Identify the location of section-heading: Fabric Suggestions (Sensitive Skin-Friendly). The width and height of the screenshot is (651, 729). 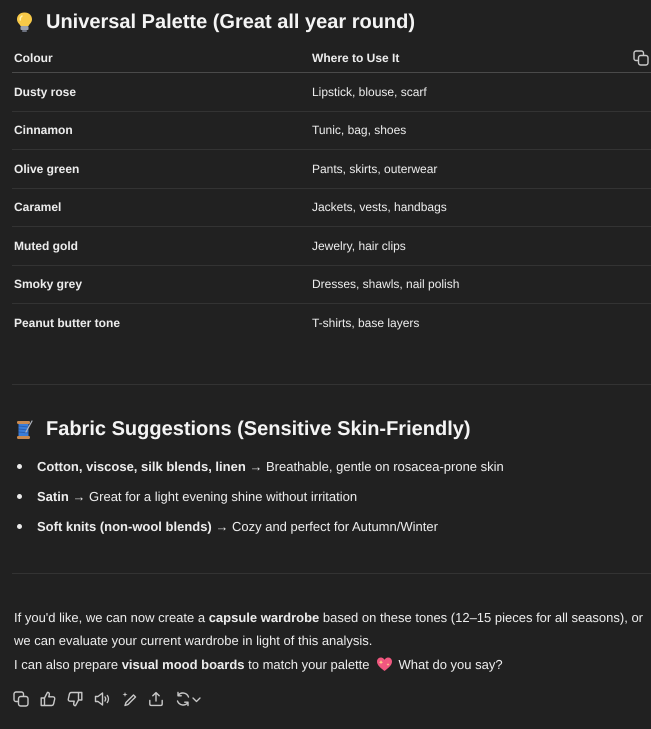
(258, 429).